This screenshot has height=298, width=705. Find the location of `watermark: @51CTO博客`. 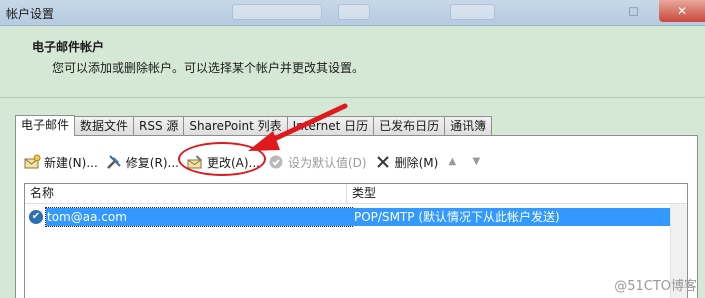

watermark: @51CTO博客 is located at coordinates (655, 286).